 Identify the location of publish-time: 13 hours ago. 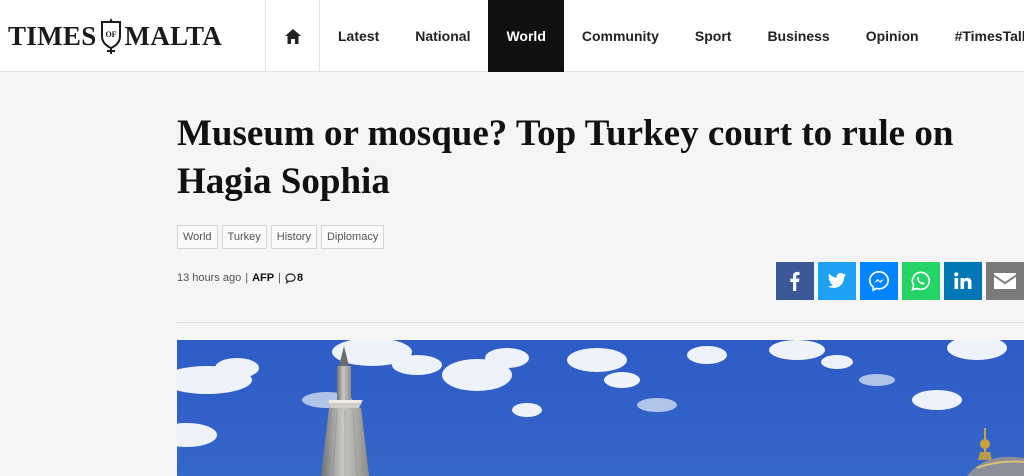
(209, 278).